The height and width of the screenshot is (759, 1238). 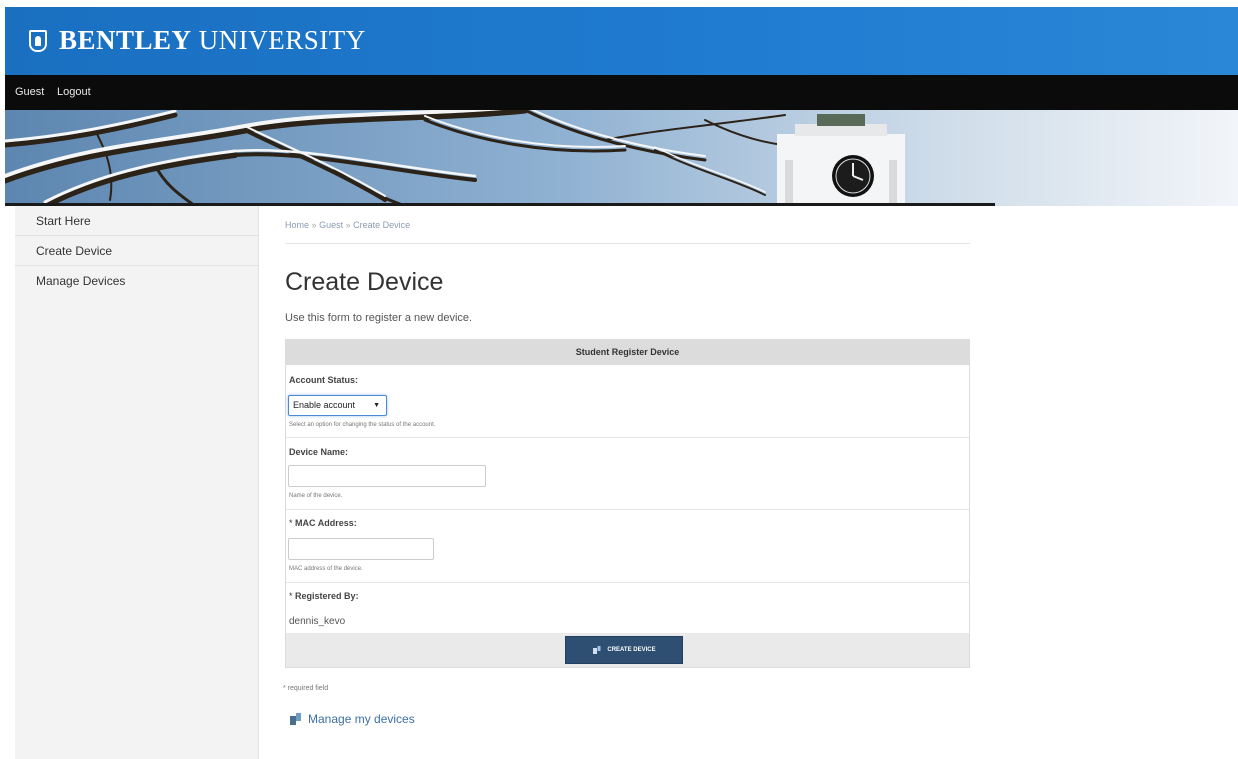 I want to click on banner-image, so click(x=621, y=158).